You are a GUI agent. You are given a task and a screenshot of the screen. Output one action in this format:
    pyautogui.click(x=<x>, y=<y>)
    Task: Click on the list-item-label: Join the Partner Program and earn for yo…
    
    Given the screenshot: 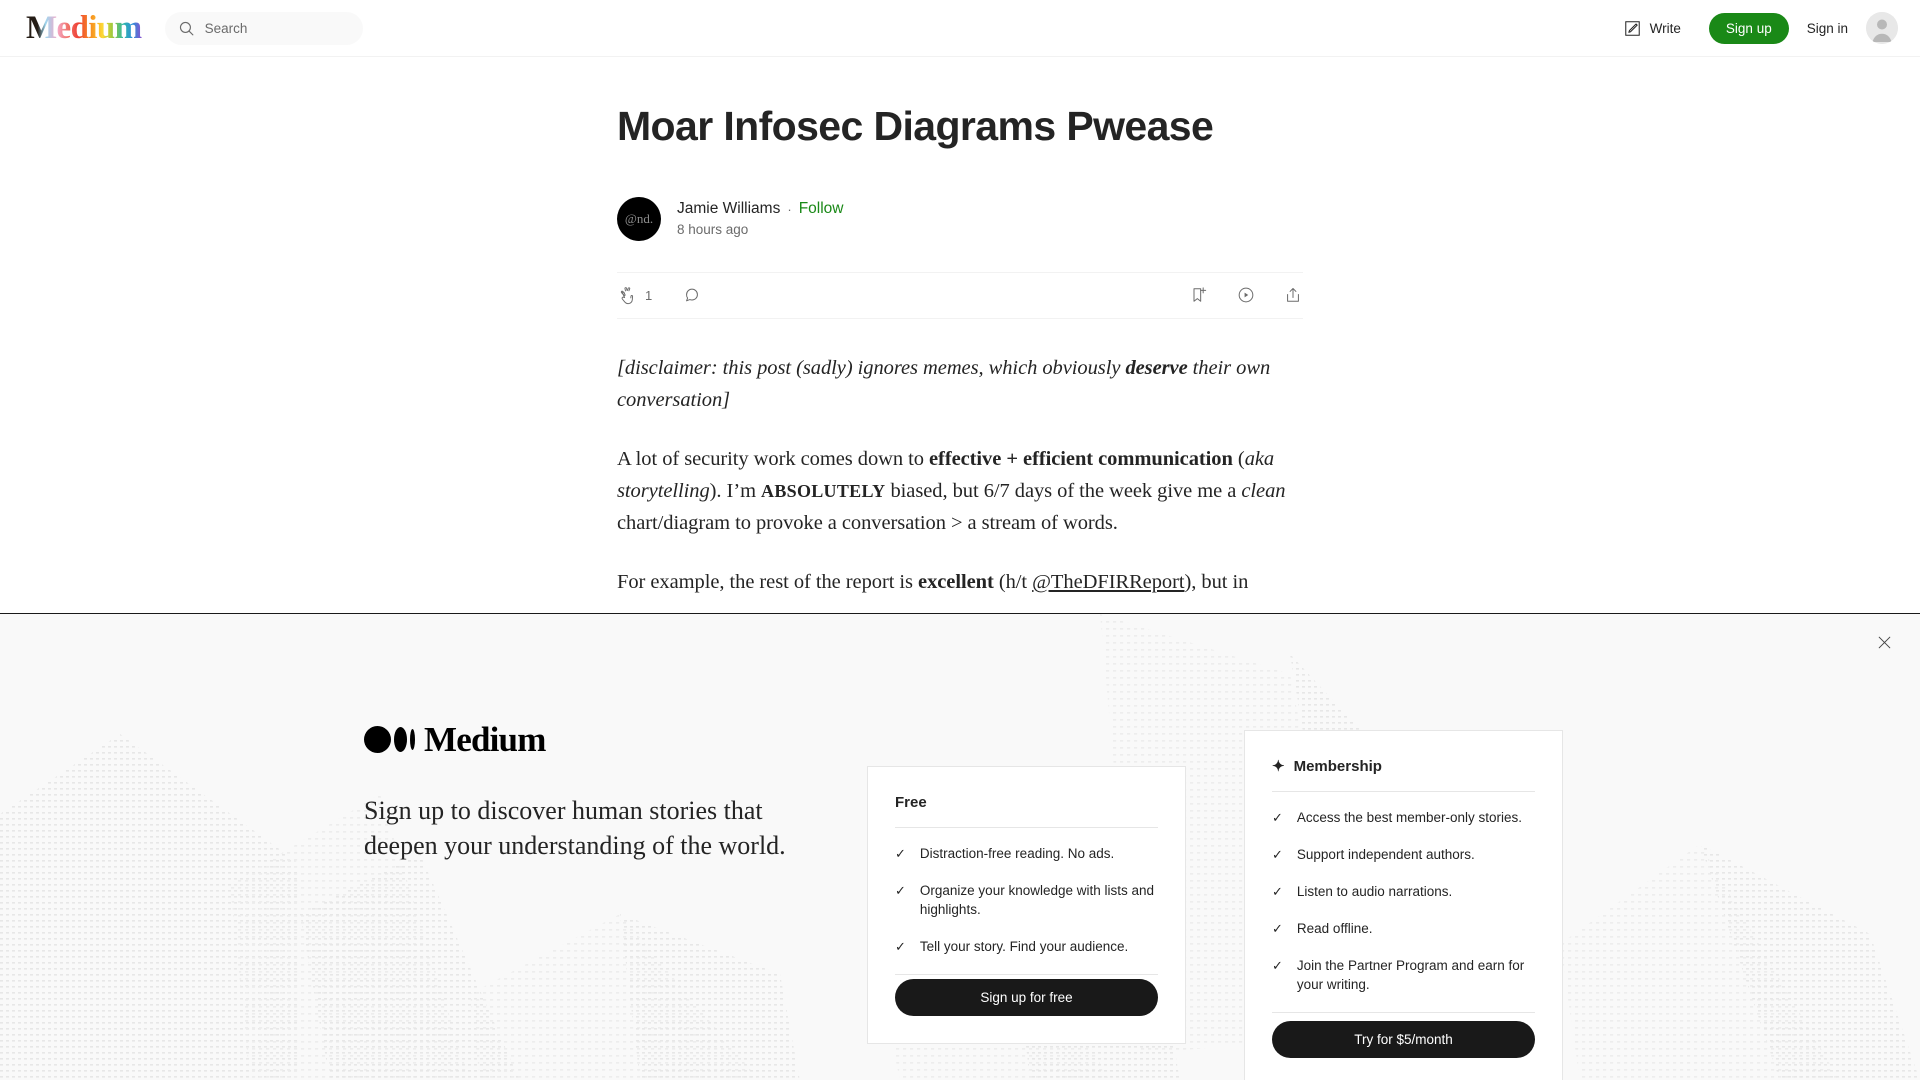 What is the action you would take?
    pyautogui.click(x=1410, y=975)
    